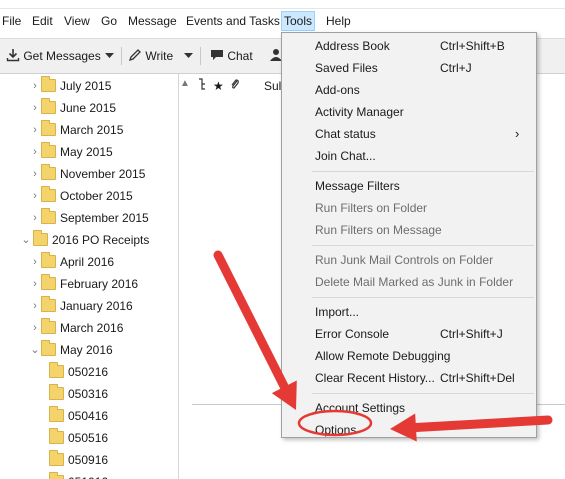  What do you see at coordinates (298, 21) in the screenshot?
I see `menu-tools: Tools` at bounding box center [298, 21].